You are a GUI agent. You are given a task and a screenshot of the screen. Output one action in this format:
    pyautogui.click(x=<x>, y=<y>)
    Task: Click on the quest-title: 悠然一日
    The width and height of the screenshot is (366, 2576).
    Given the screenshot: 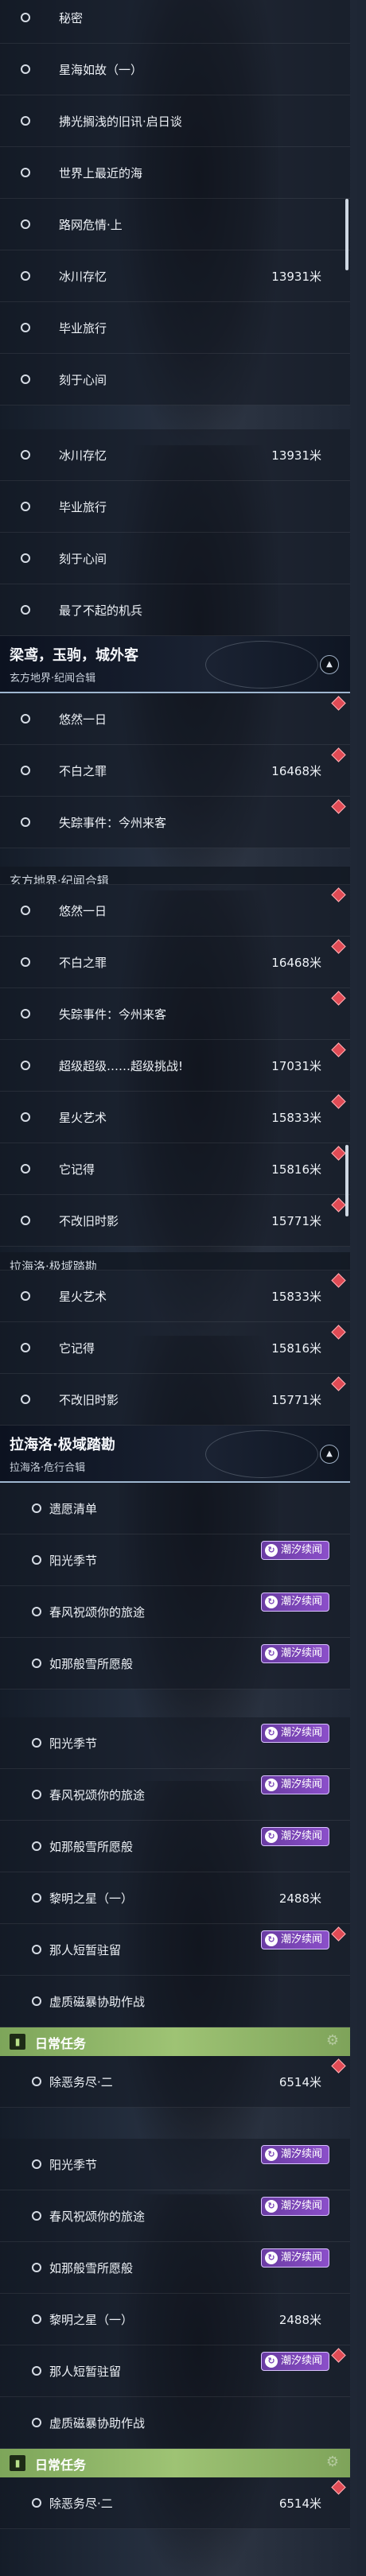 What is the action you would take?
    pyautogui.click(x=83, y=720)
    